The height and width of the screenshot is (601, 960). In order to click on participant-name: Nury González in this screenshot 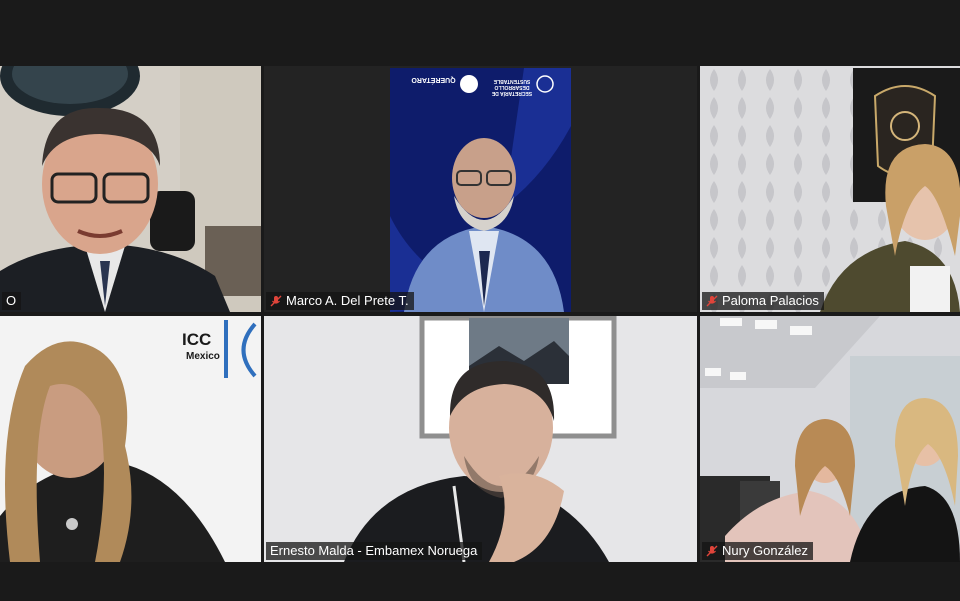, I will do `click(765, 550)`.